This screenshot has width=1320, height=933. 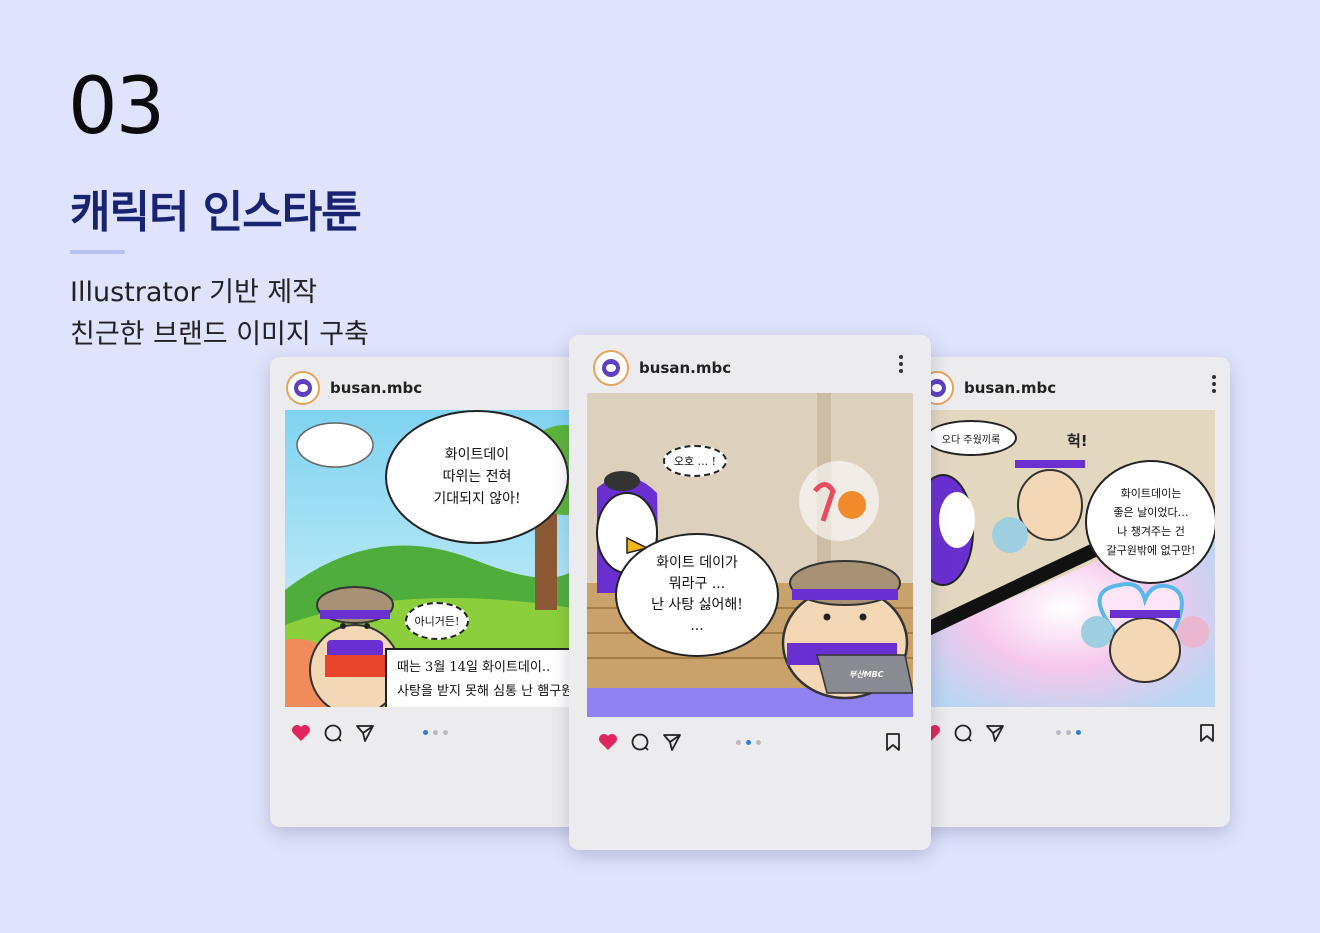 I want to click on laptop-label: 부산MBC, so click(x=866, y=674).